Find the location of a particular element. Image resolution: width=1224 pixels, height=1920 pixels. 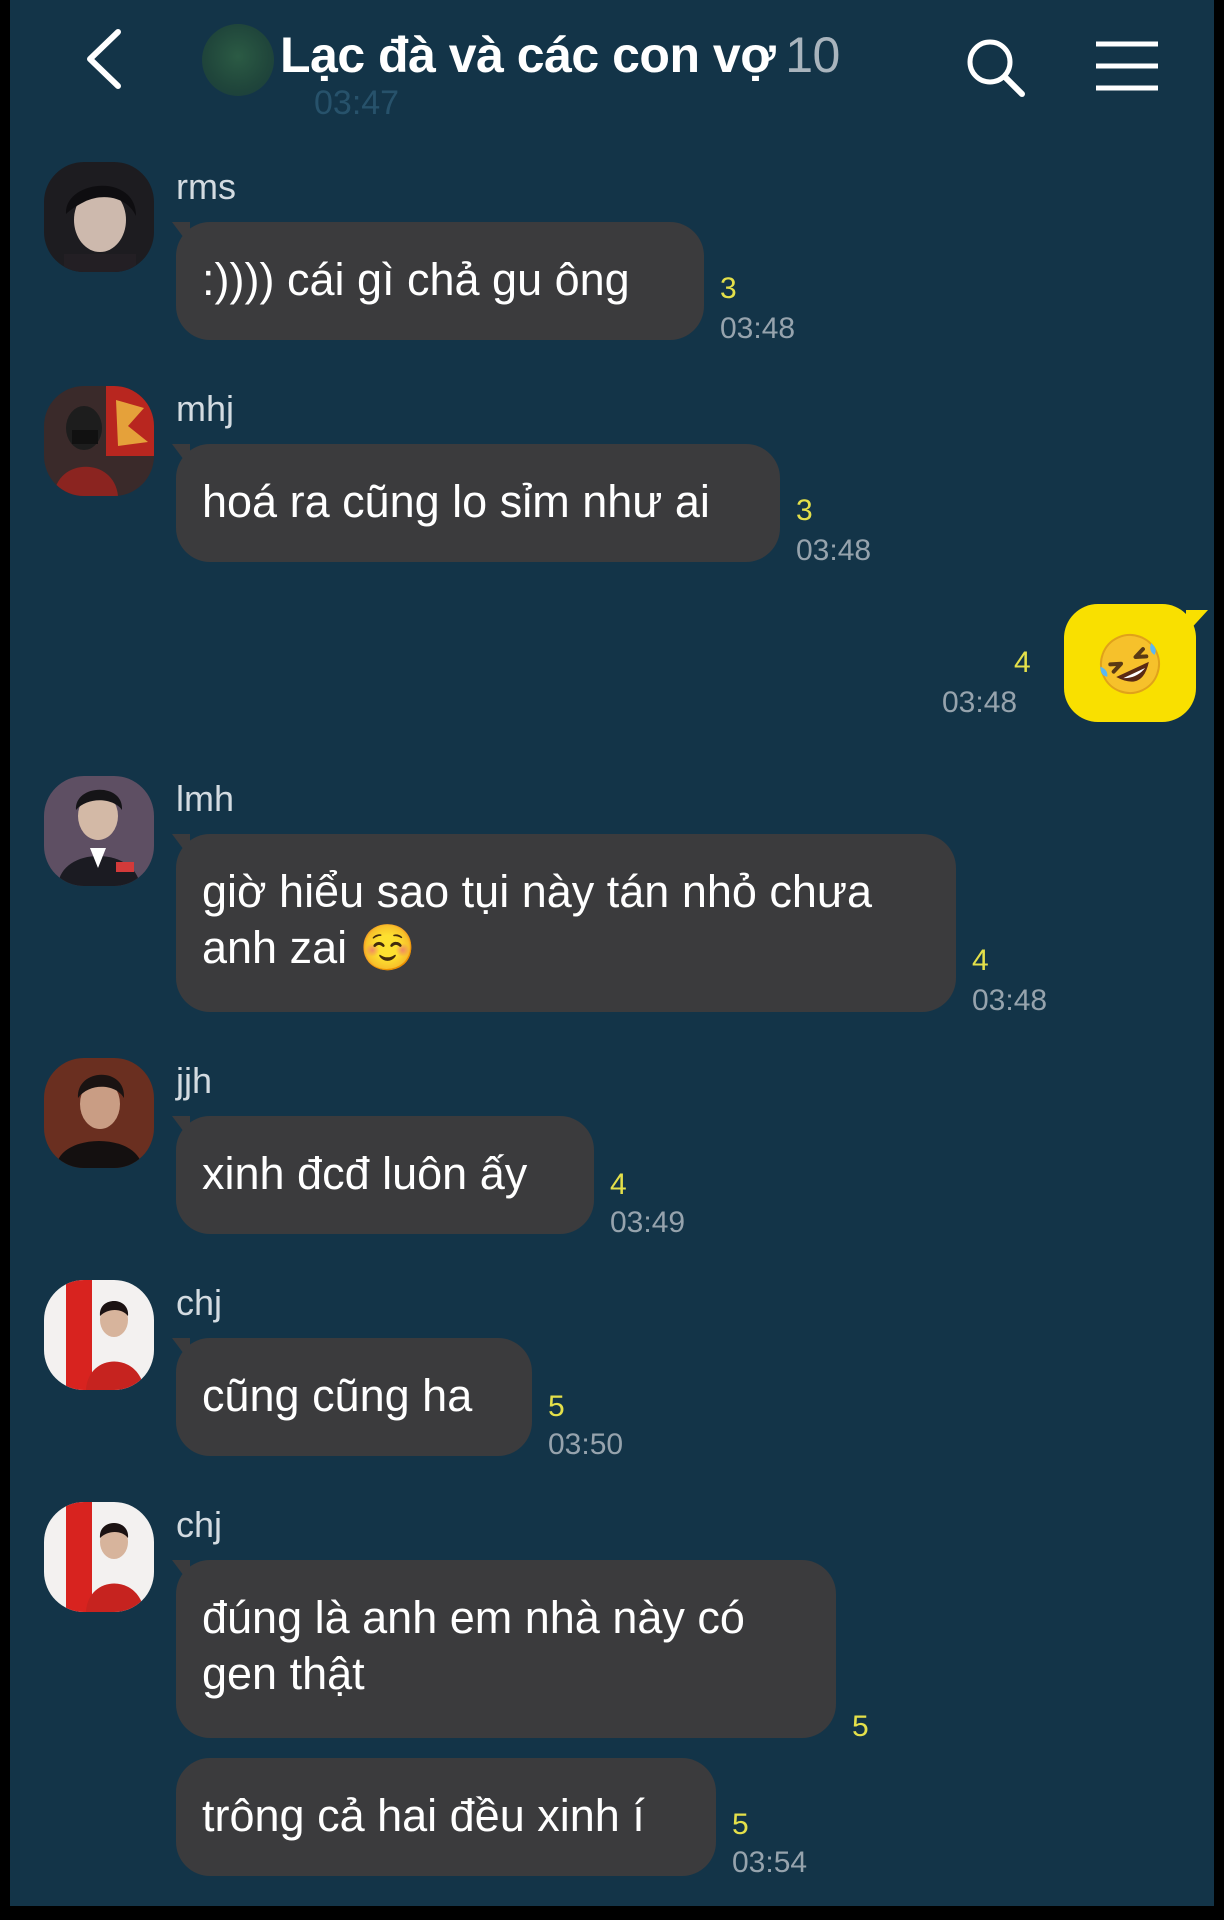

menu-button is located at coordinates (1127, 66).